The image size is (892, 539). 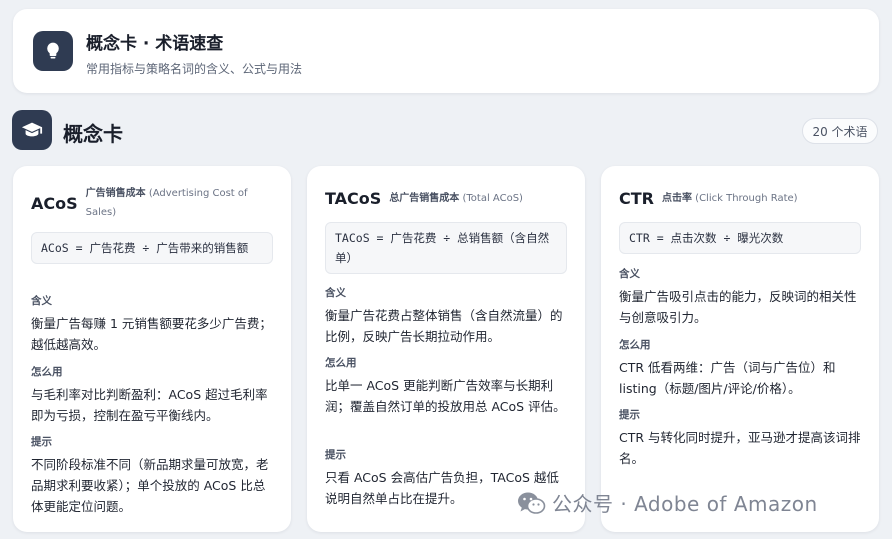 I want to click on meaning-block: 含义 衡量广告花费占整体销售（含自然流量）的比例，反映广告长期拉动作用。, so click(x=446, y=316).